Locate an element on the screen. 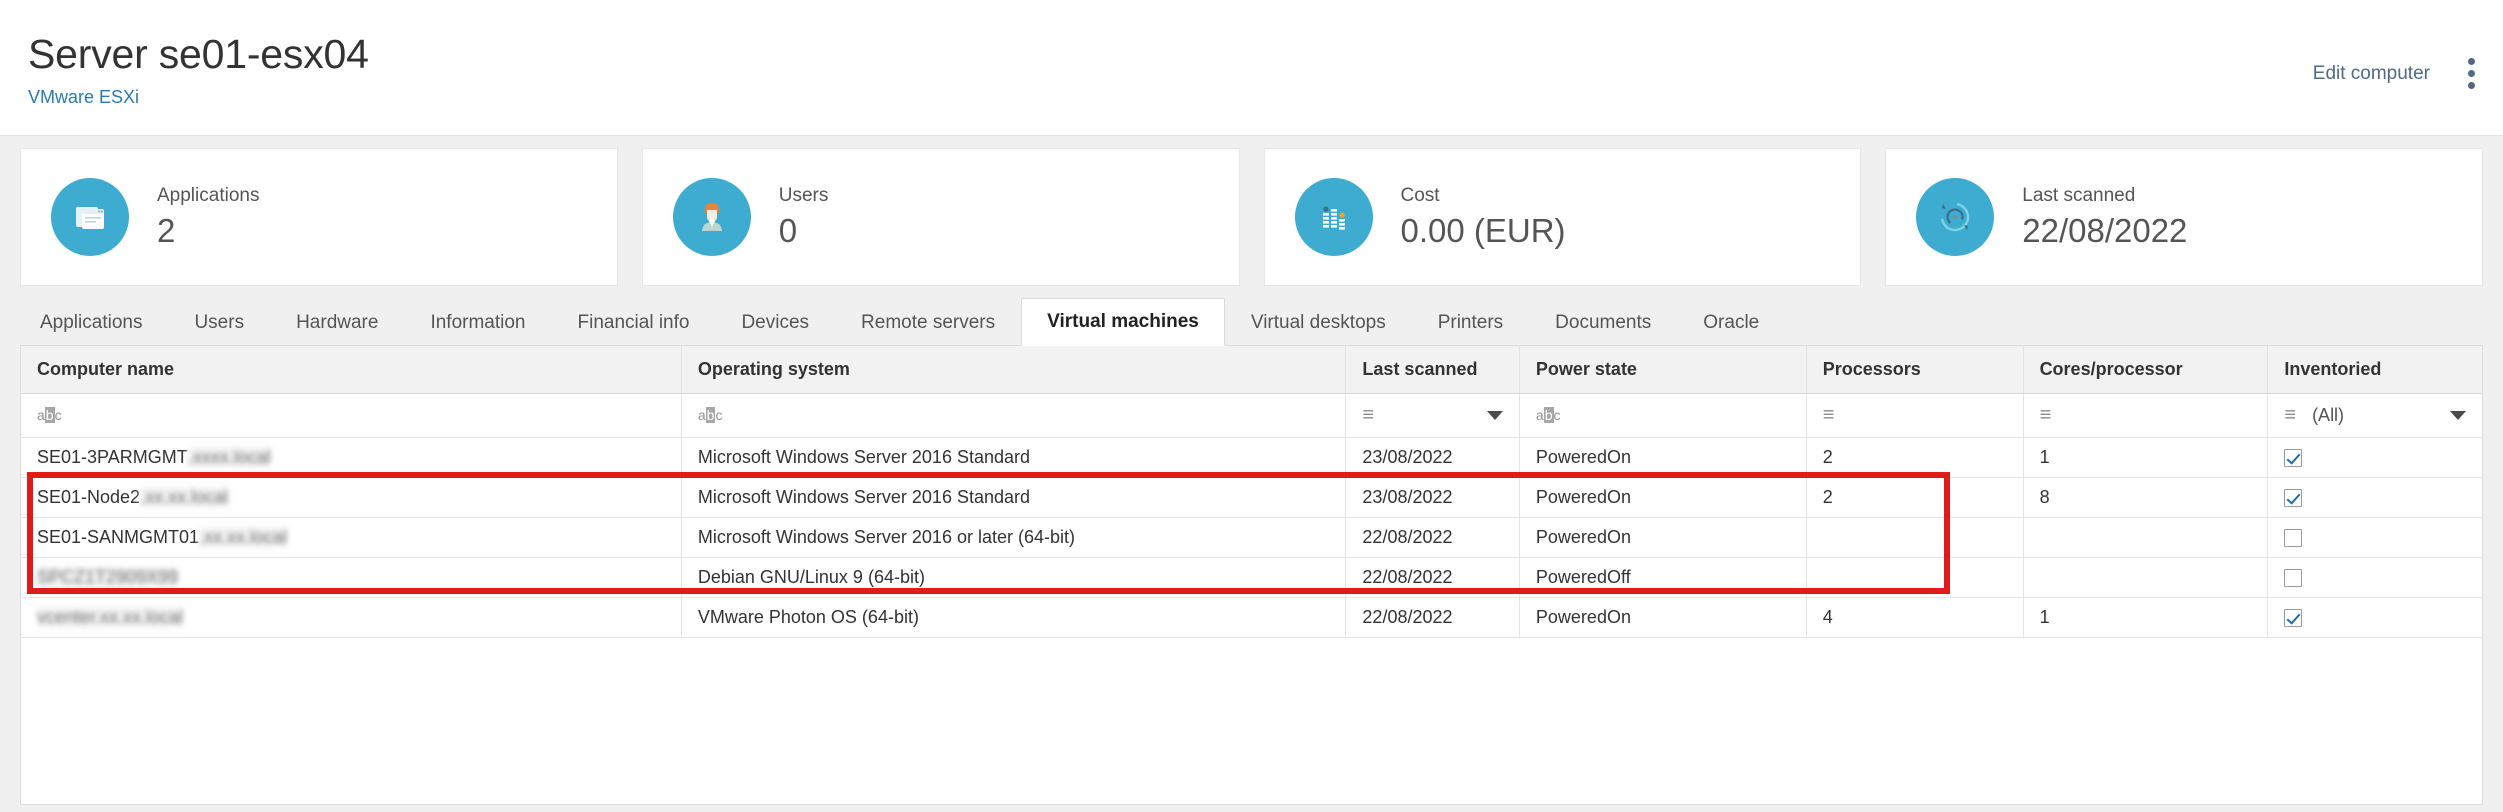  edit-computer-button: Edit computer is located at coordinates (2371, 74).